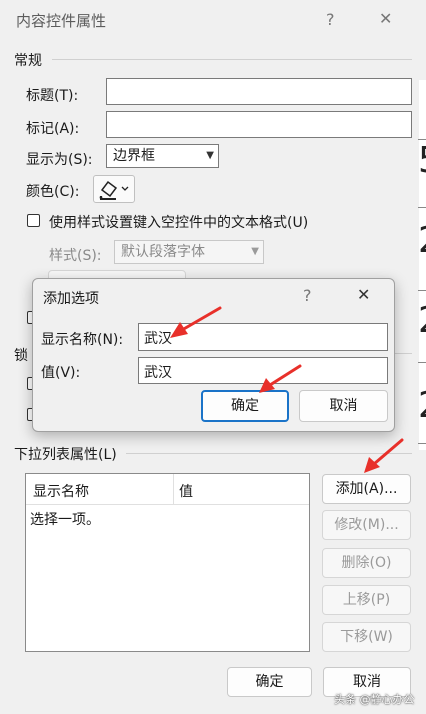  I want to click on value-label: 值(V):, so click(61, 373).